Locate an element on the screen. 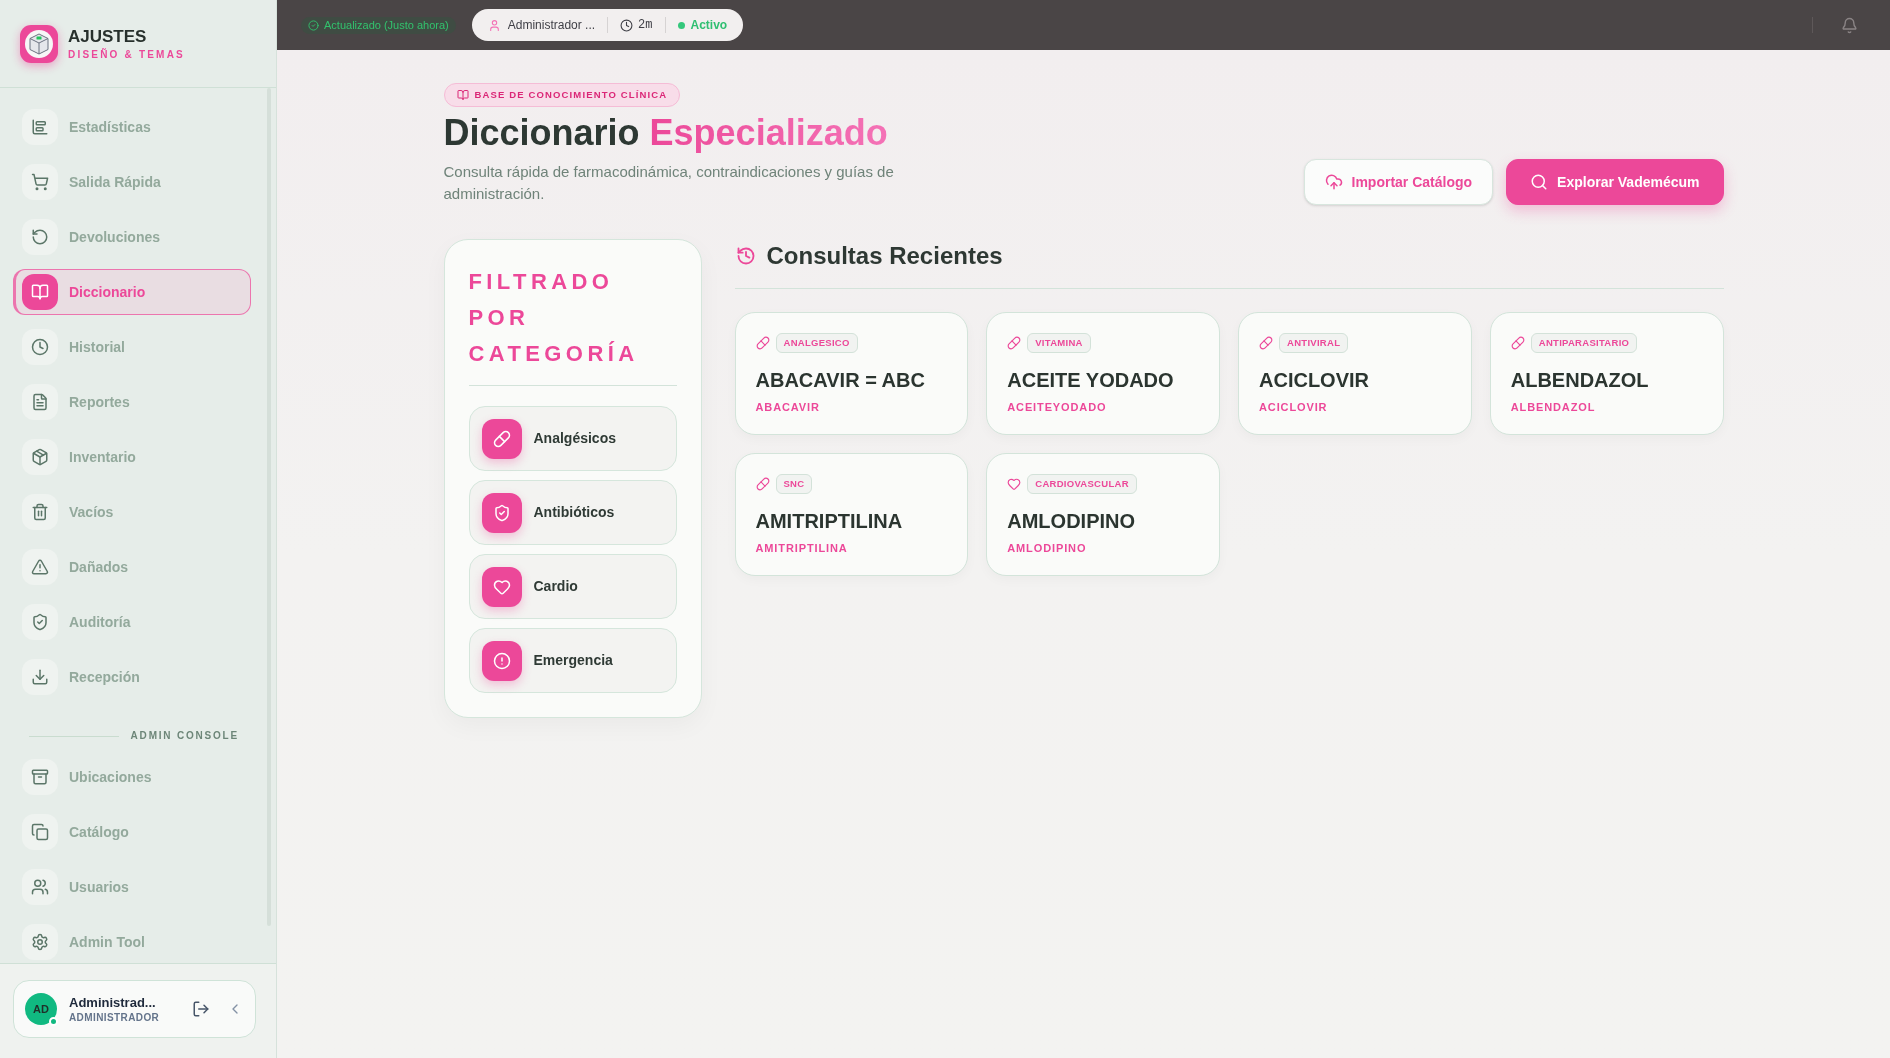 The width and height of the screenshot is (1890, 1058). generic-name: AMITRIPTILINA is located at coordinates (802, 548).